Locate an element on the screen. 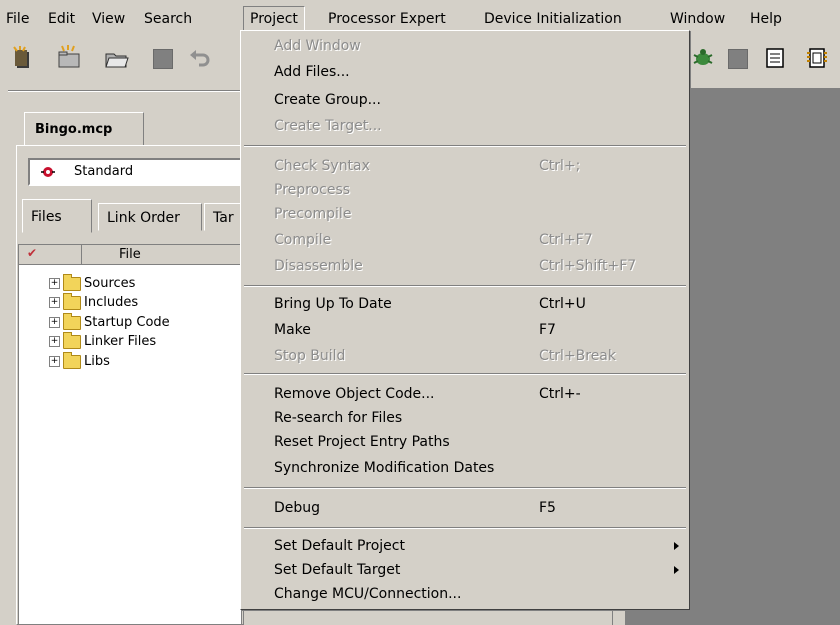 This screenshot has height=625, width=840. menu-view: View is located at coordinates (108, 19).